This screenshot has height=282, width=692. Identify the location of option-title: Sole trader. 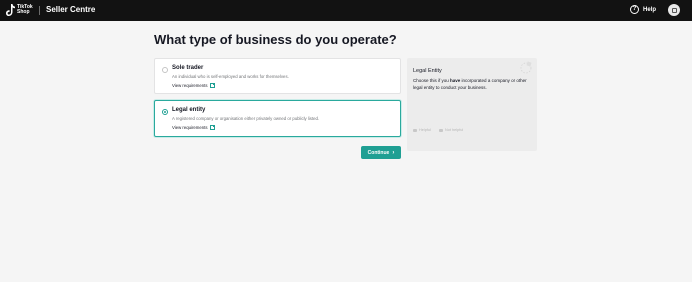
(188, 68).